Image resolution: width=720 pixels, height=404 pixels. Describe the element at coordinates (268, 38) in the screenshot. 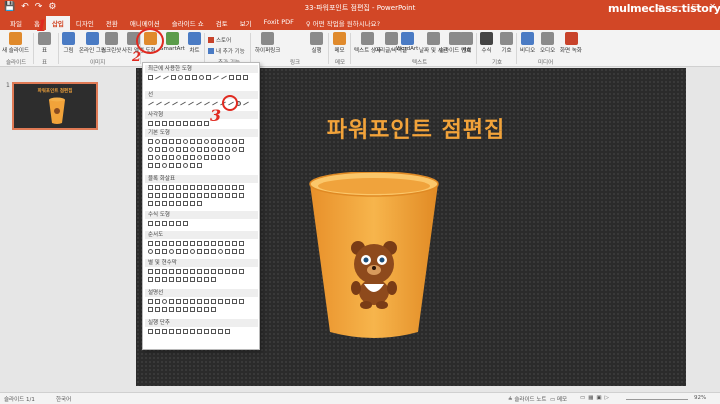

I see `hyperlink-icon` at that location.